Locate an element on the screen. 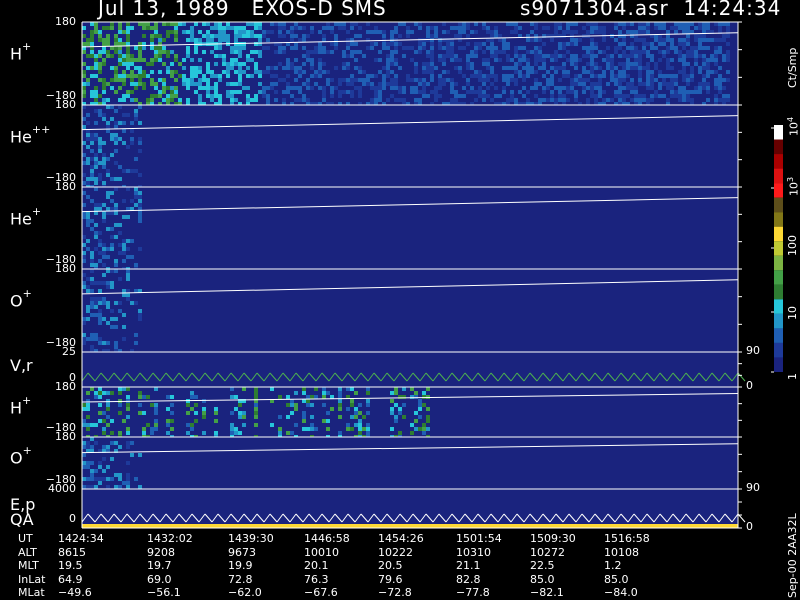  orbit-cell: 8615 is located at coordinates (72, 552).